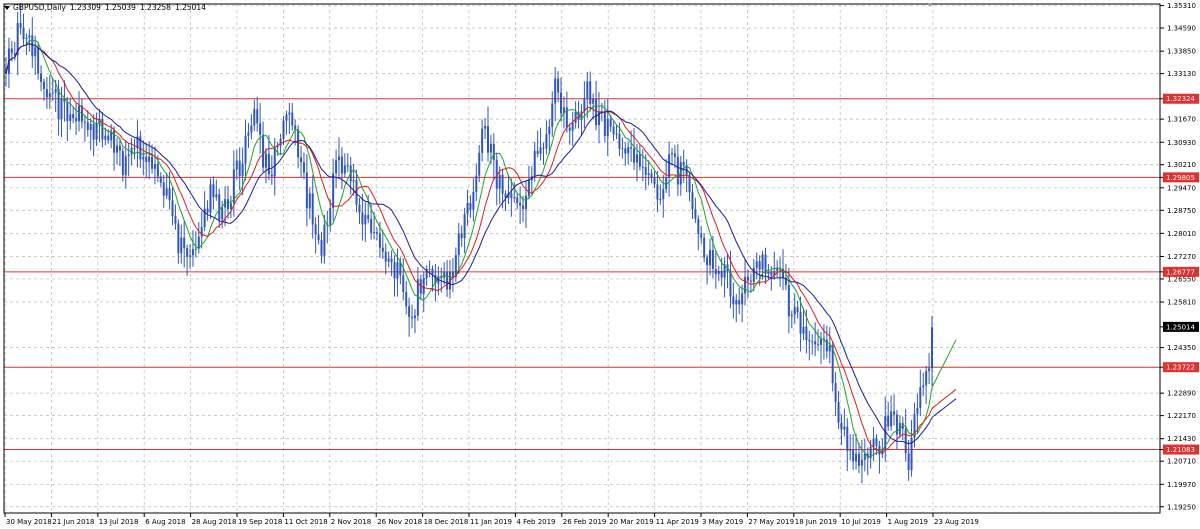 The height and width of the screenshot is (529, 1200). I want to click on chart-title: GBPUSD,Daily 1.23309 1.25039 1.23258 1.25014, so click(107, 7).